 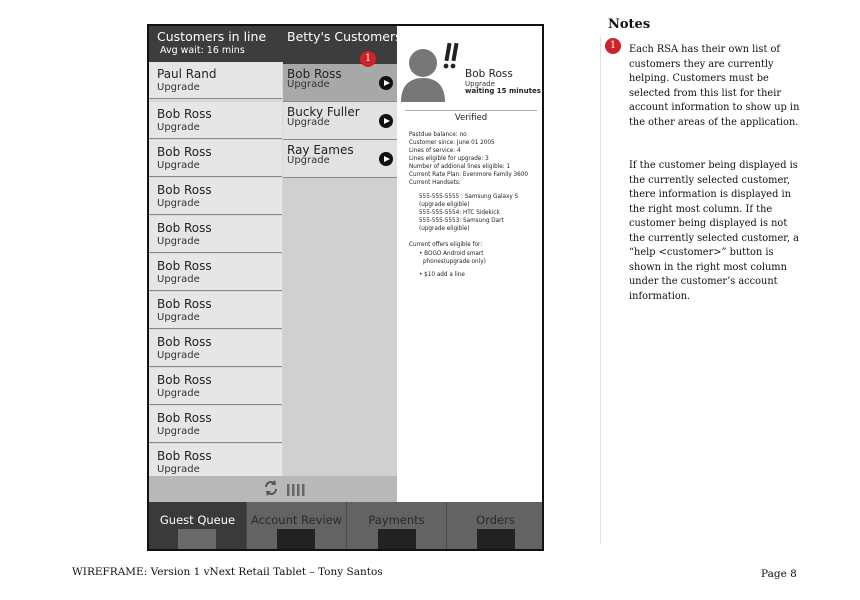 What do you see at coordinates (471, 118) in the screenshot?
I see `verified-label: Verified` at bounding box center [471, 118].